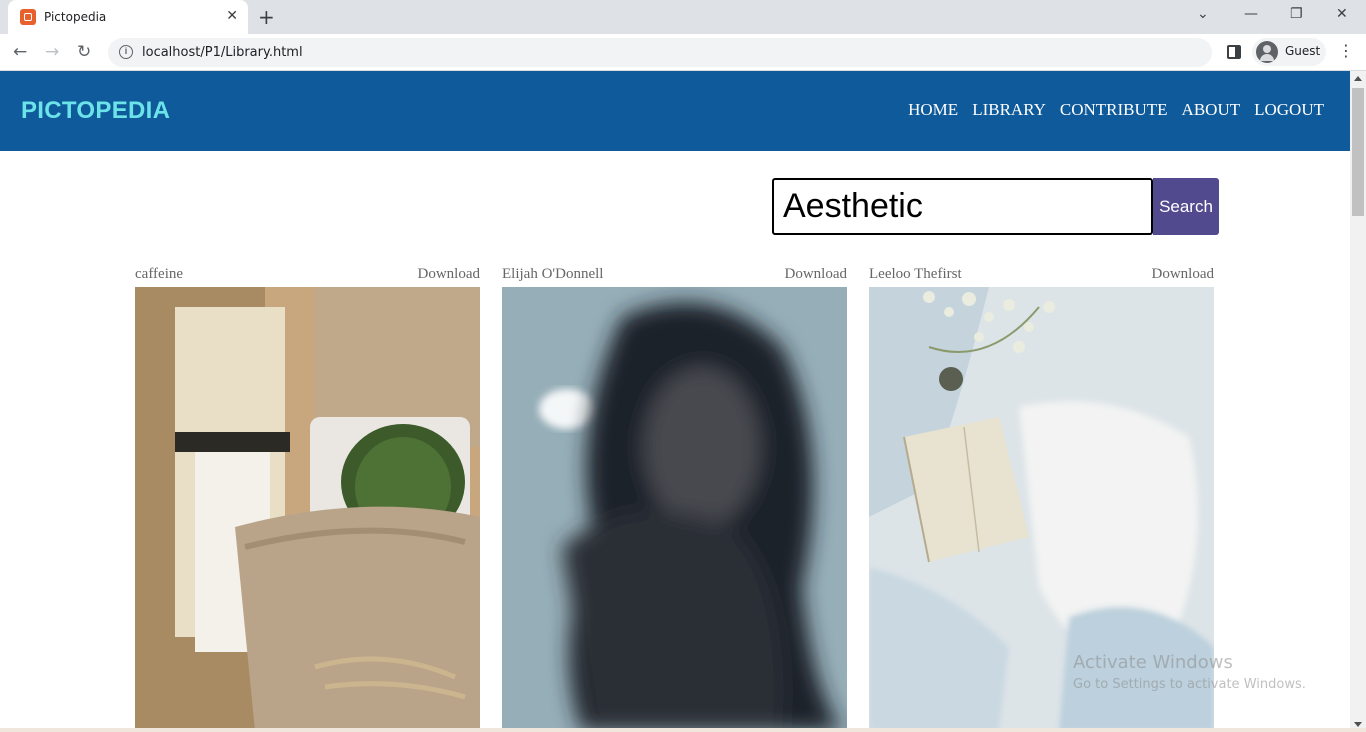  Describe the element at coordinates (683, 17) in the screenshot. I see `browser-tab-bar: Pictopedia ✕ + ⌄ — ❐ ✕` at that location.